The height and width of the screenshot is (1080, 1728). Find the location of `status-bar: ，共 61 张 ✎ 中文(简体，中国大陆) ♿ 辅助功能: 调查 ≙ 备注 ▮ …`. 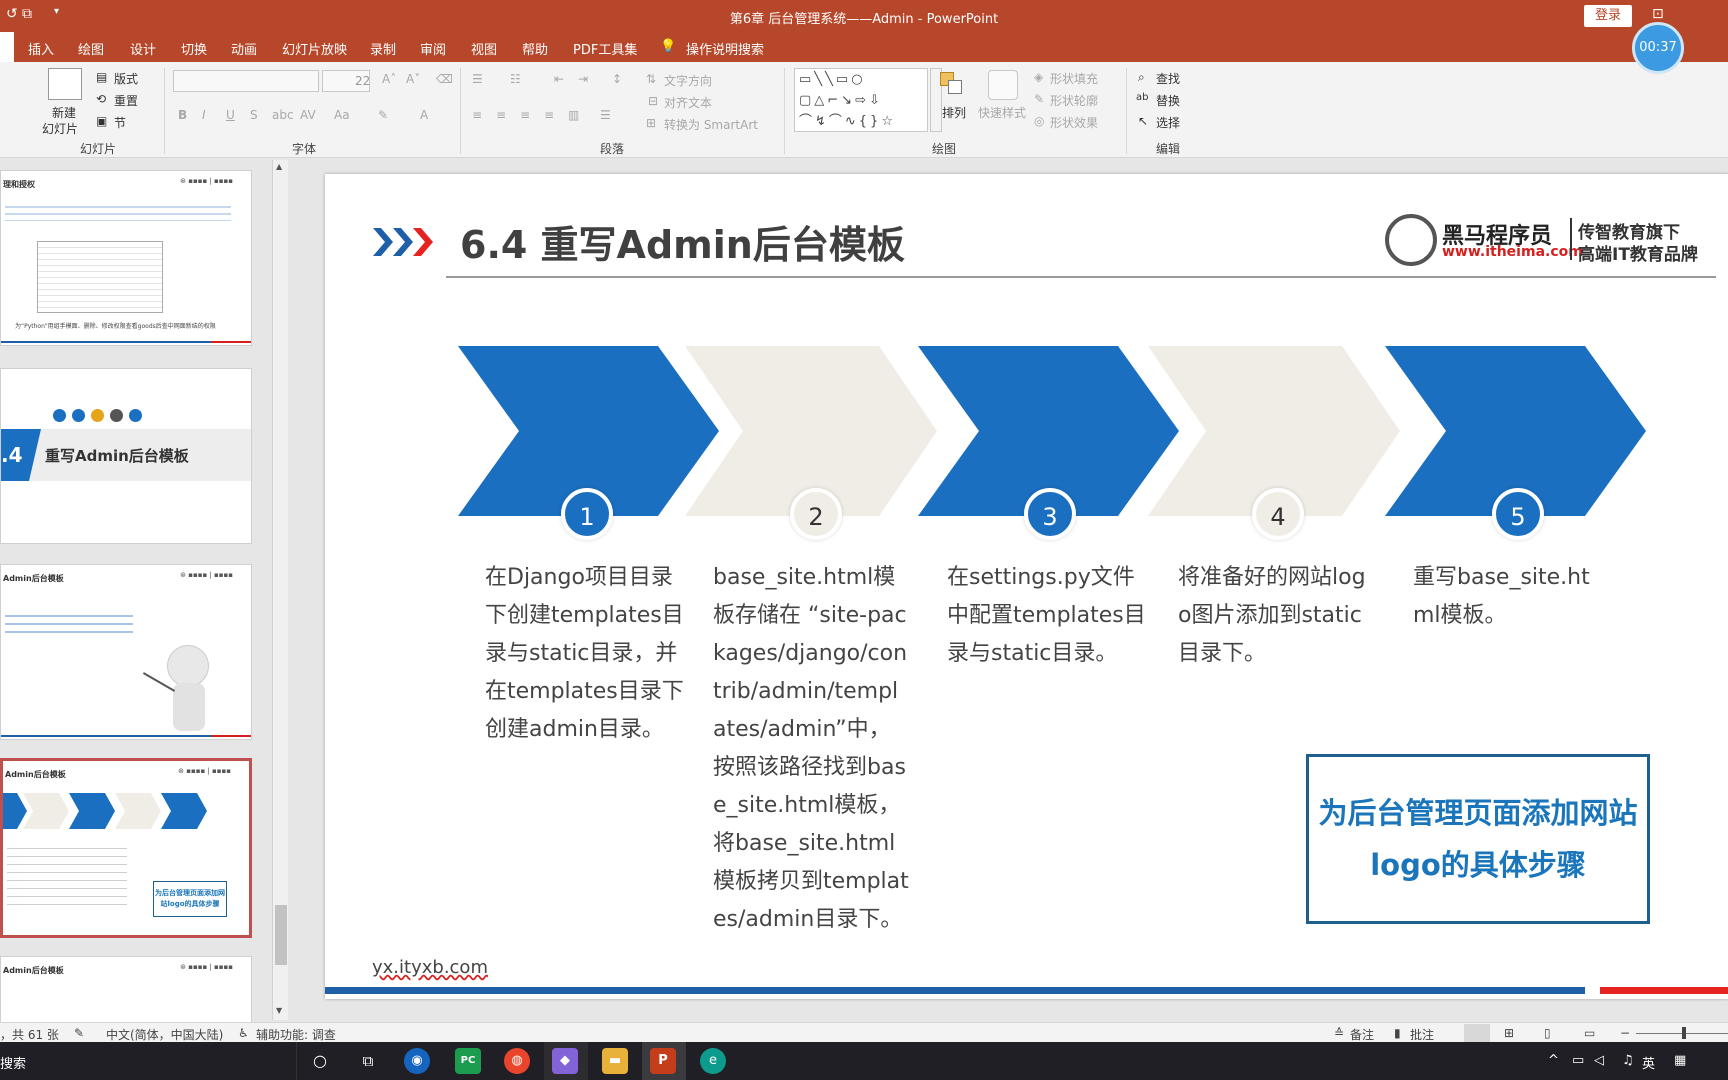

status-bar: ，共 61 张 ✎ 中文(简体，中国大陆) ♿ 辅助功能: 调查 ≙ 备注 ▮ … is located at coordinates (864, 1032).